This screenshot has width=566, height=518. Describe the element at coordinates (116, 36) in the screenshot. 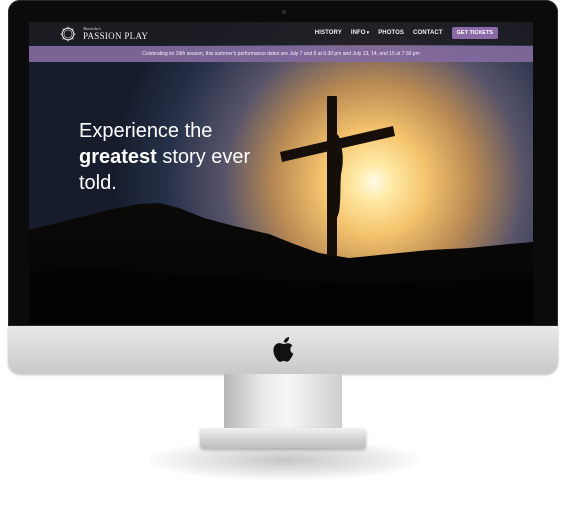

I see `brand-name: PASSION PLAY` at that location.